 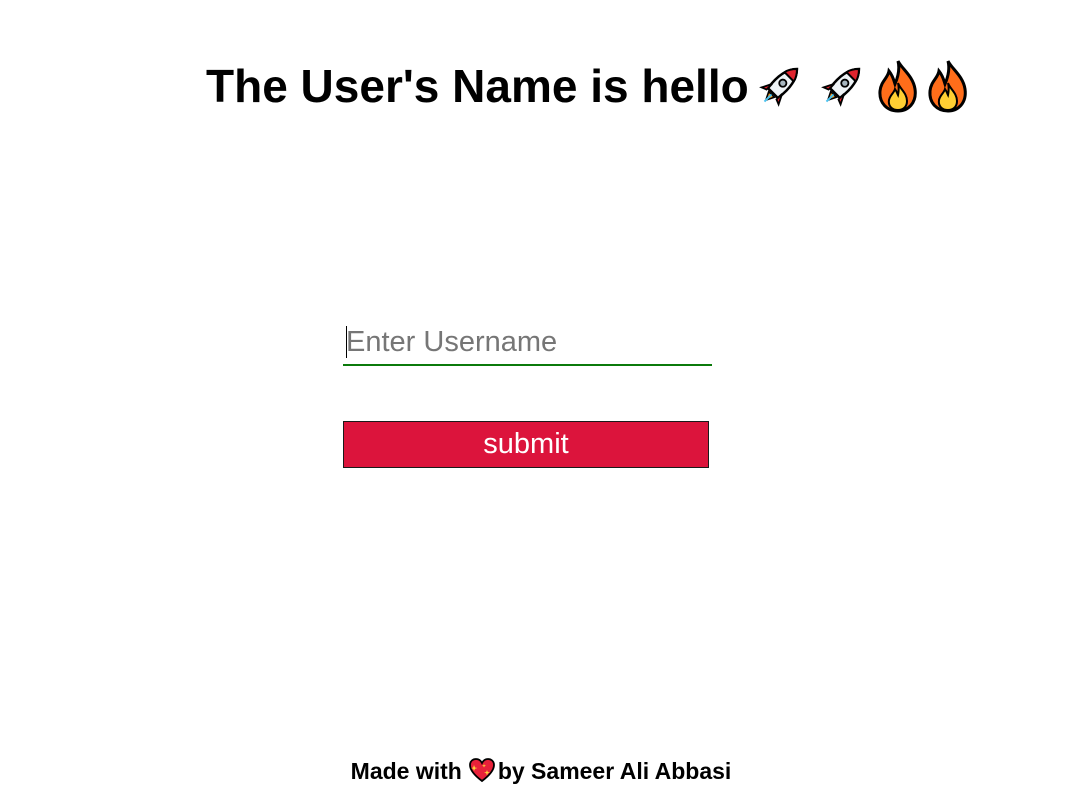 What do you see at coordinates (477, 86) in the screenshot?
I see `heading-text: The User's Name is hello` at bounding box center [477, 86].